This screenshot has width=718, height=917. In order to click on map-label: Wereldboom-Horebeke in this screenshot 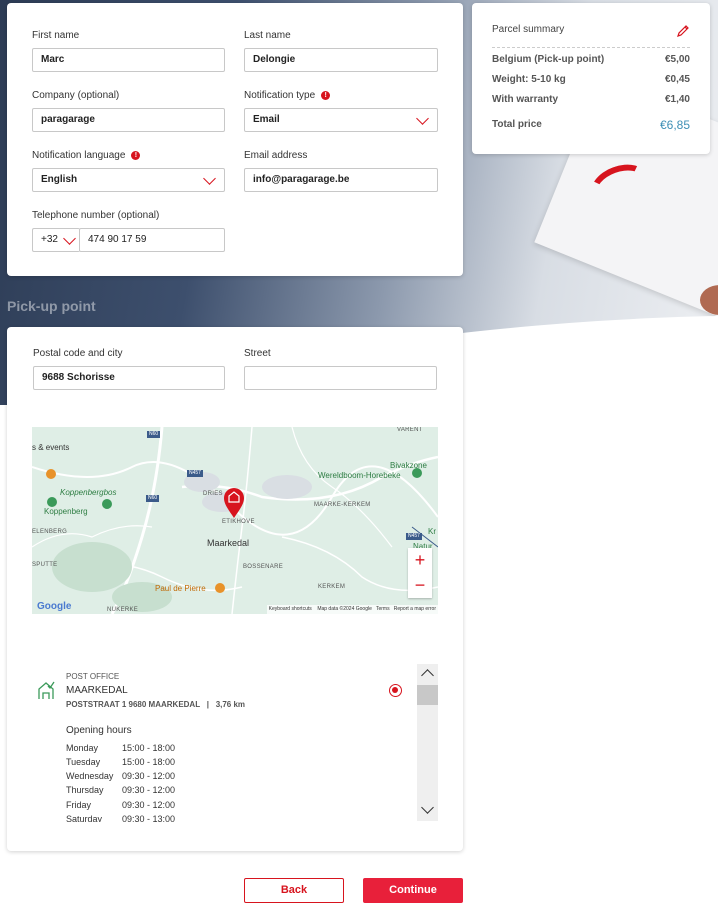, I will do `click(359, 475)`.